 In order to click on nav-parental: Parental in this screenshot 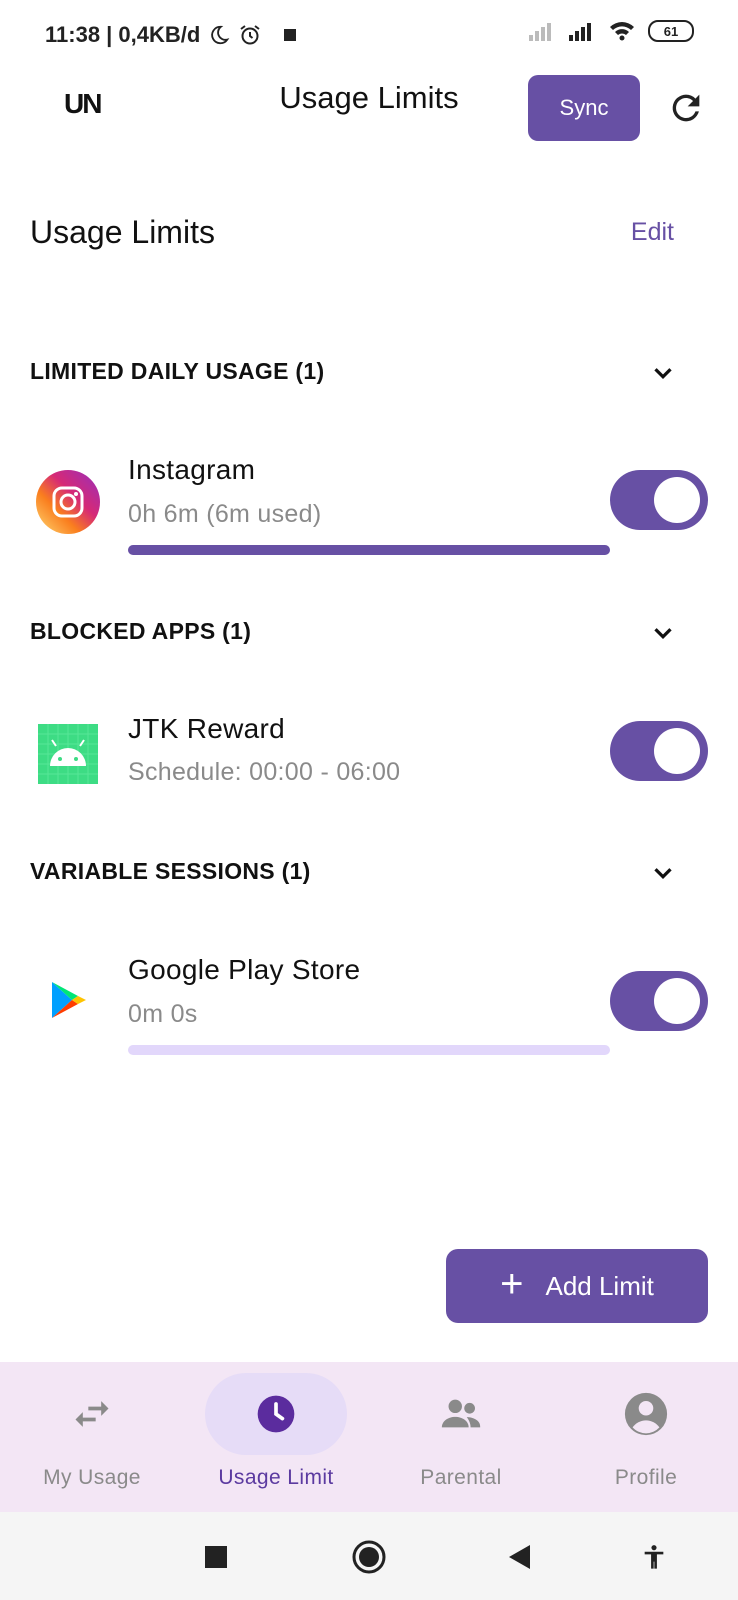, I will do `click(461, 1437)`.